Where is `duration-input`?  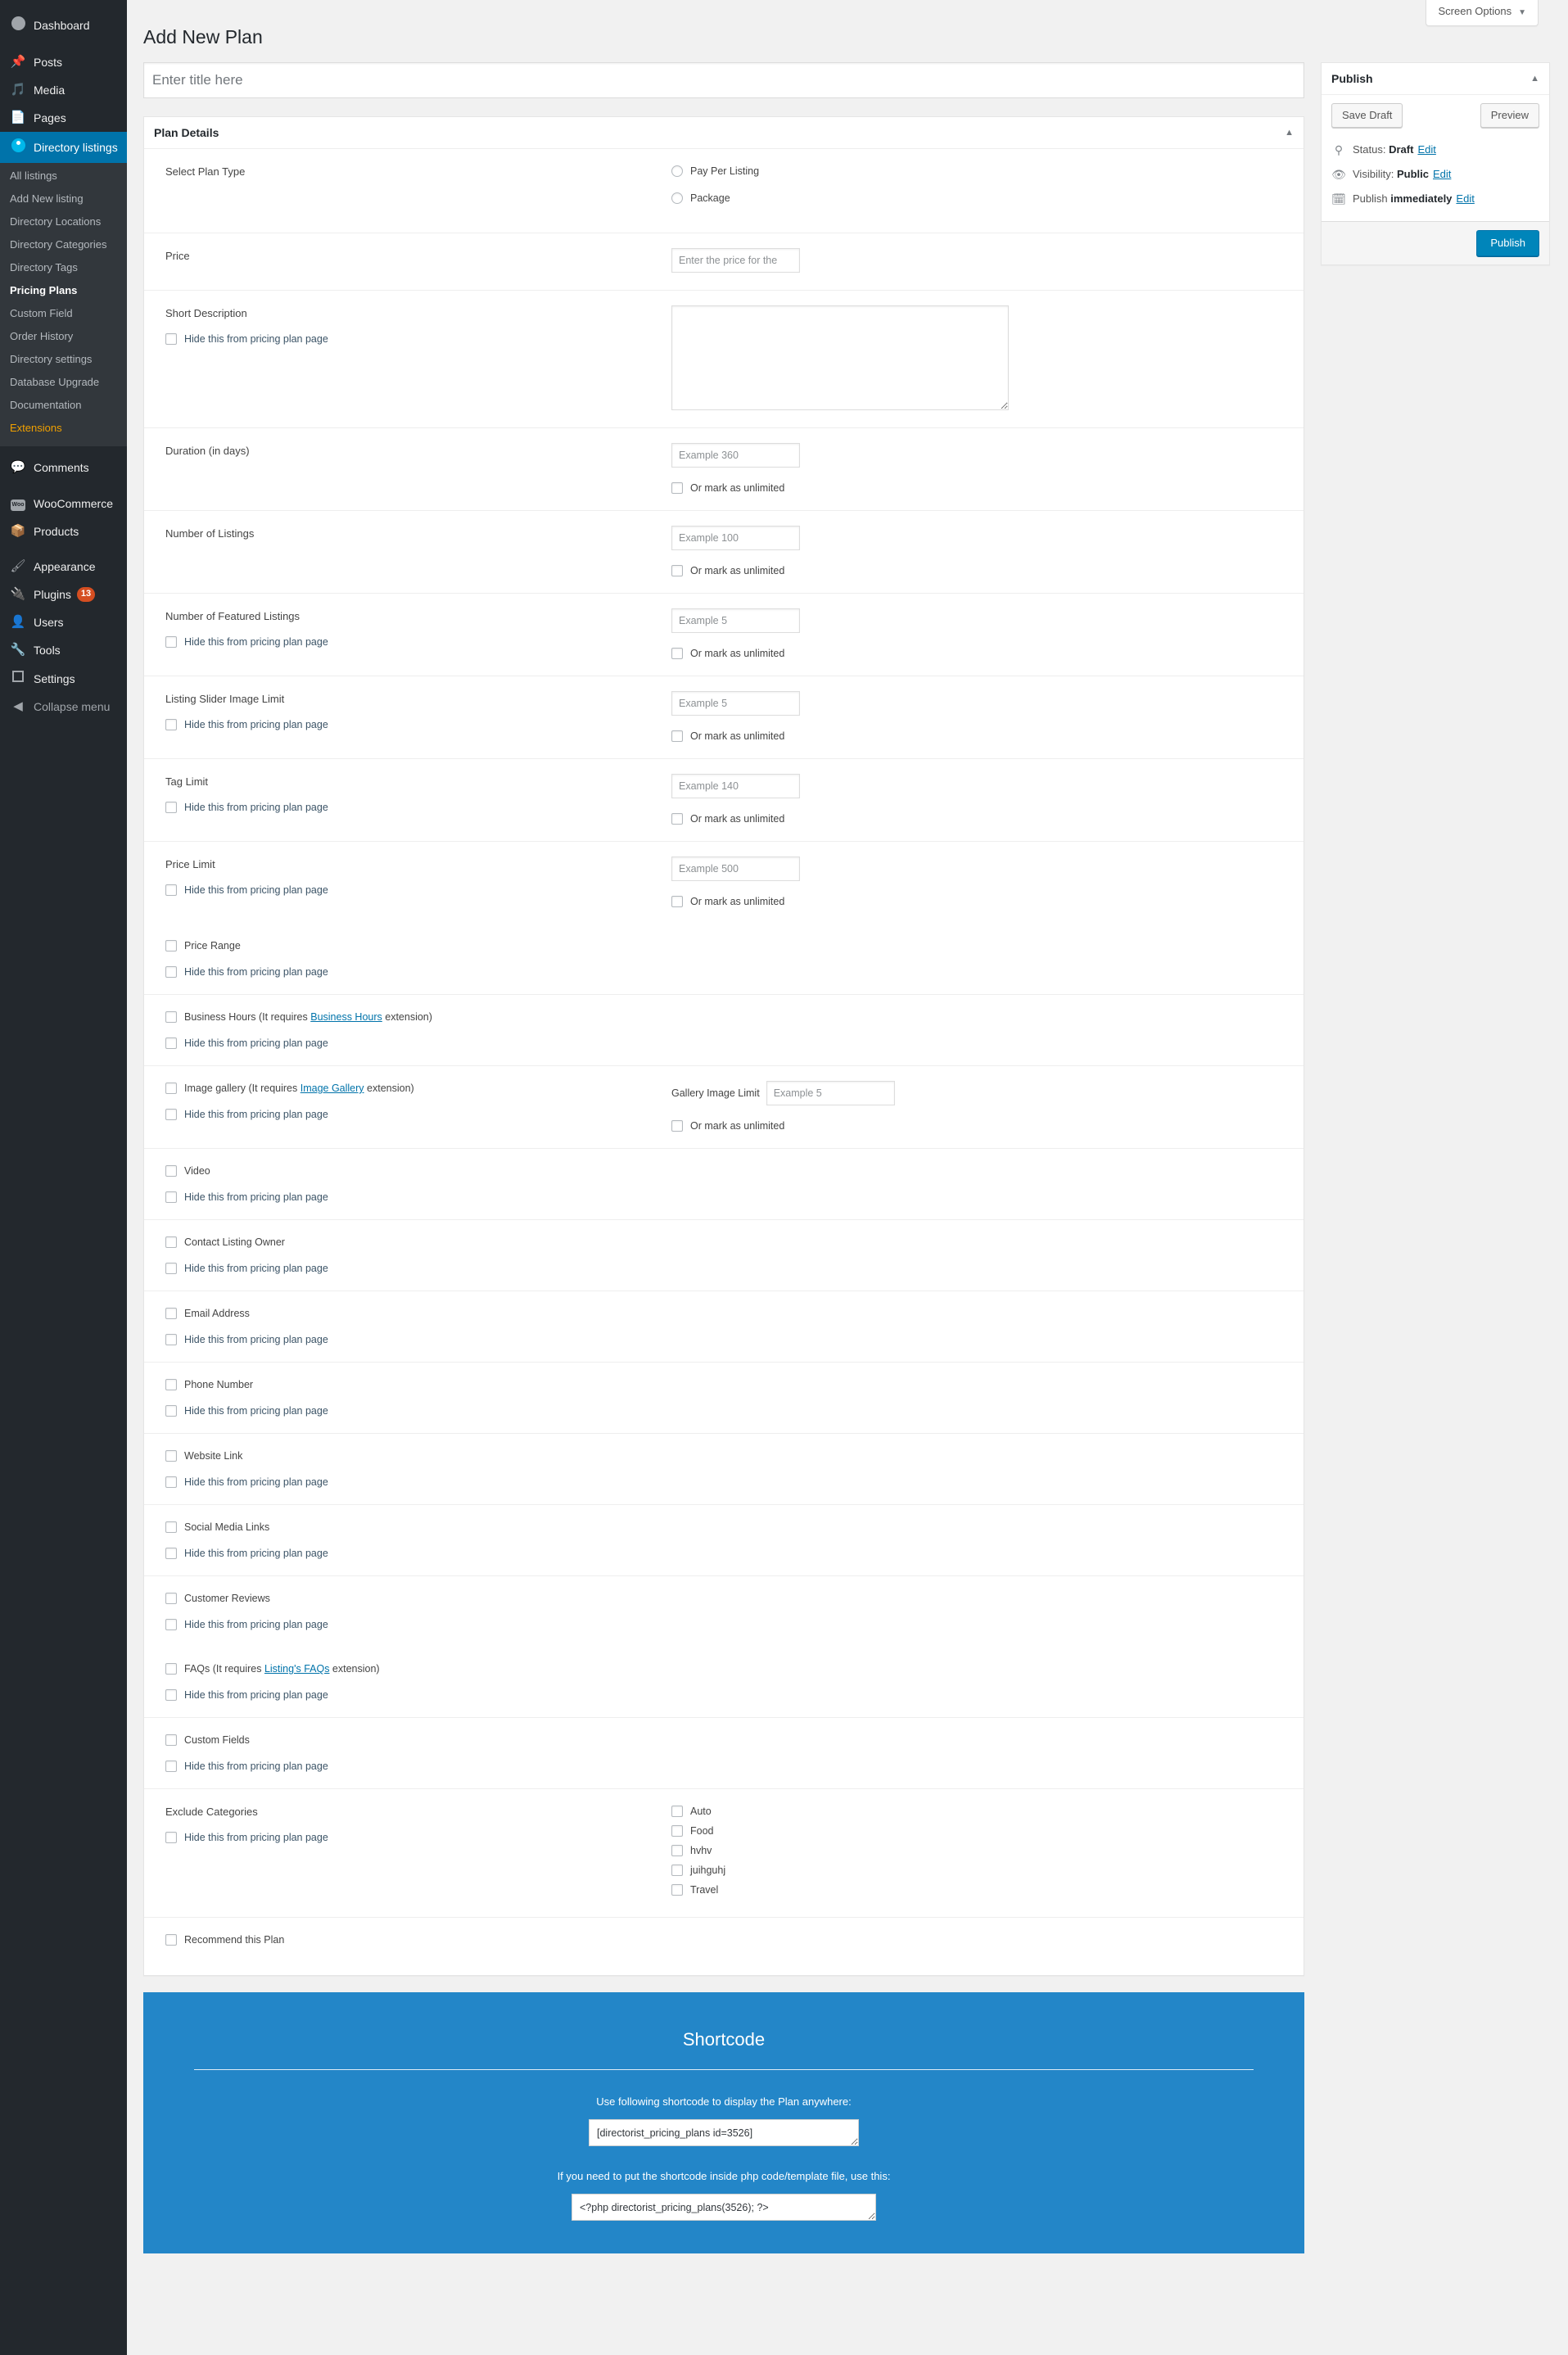 duration-input is located at coordinates (735, 455).